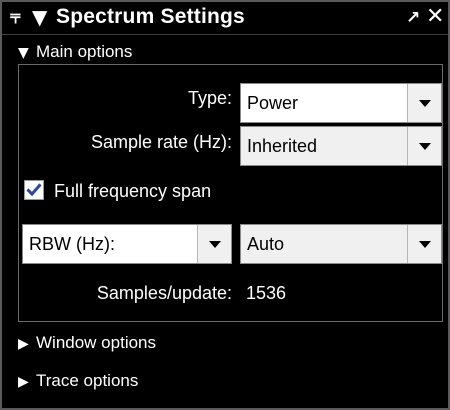 This screenshot has height=410, width=450. Describe the element at coordinates (84, 51) in the screenshot. I see `main-options-label: Main options` at that location.